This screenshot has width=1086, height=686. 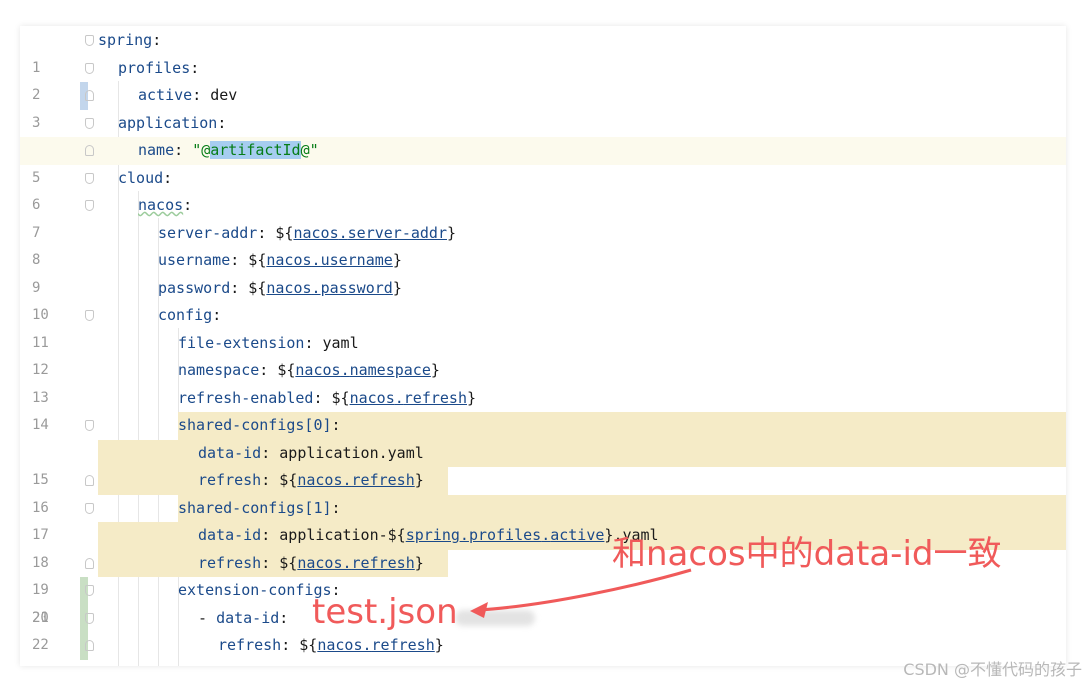 I want to click on code-line: 14 refresh-enabled: ${nacos.refresh}, so click(x=543, y=409).